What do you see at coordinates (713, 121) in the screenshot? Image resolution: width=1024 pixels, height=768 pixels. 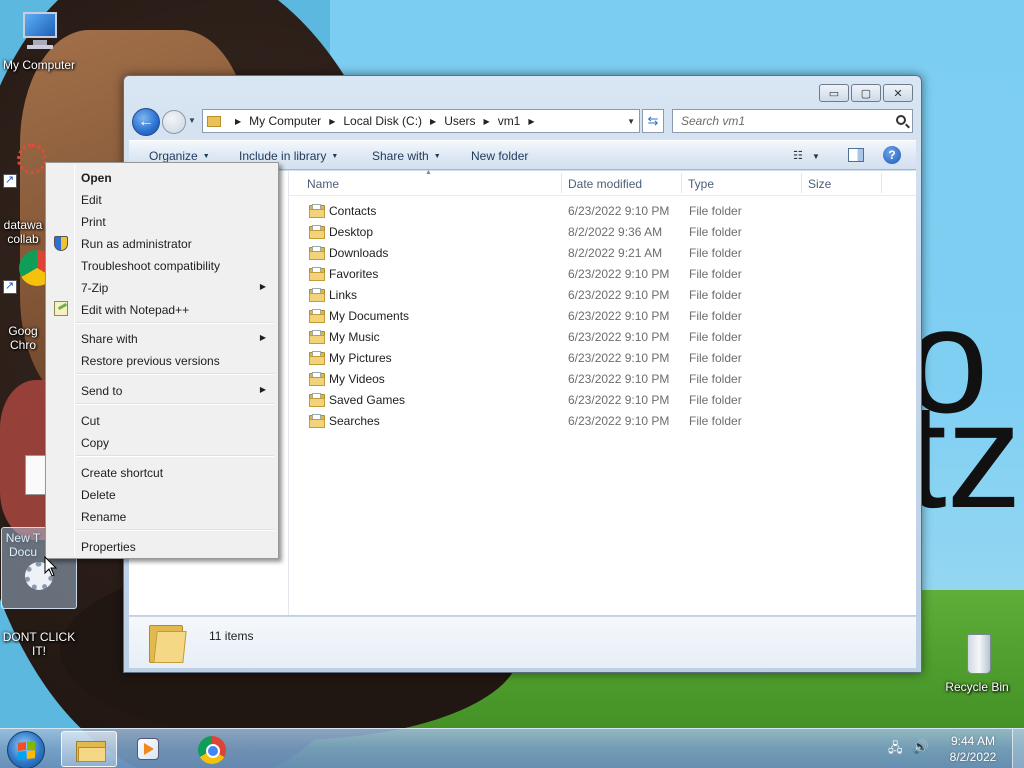 I see `search-placeholder: Search vm1` at bounding box center [713, 121].